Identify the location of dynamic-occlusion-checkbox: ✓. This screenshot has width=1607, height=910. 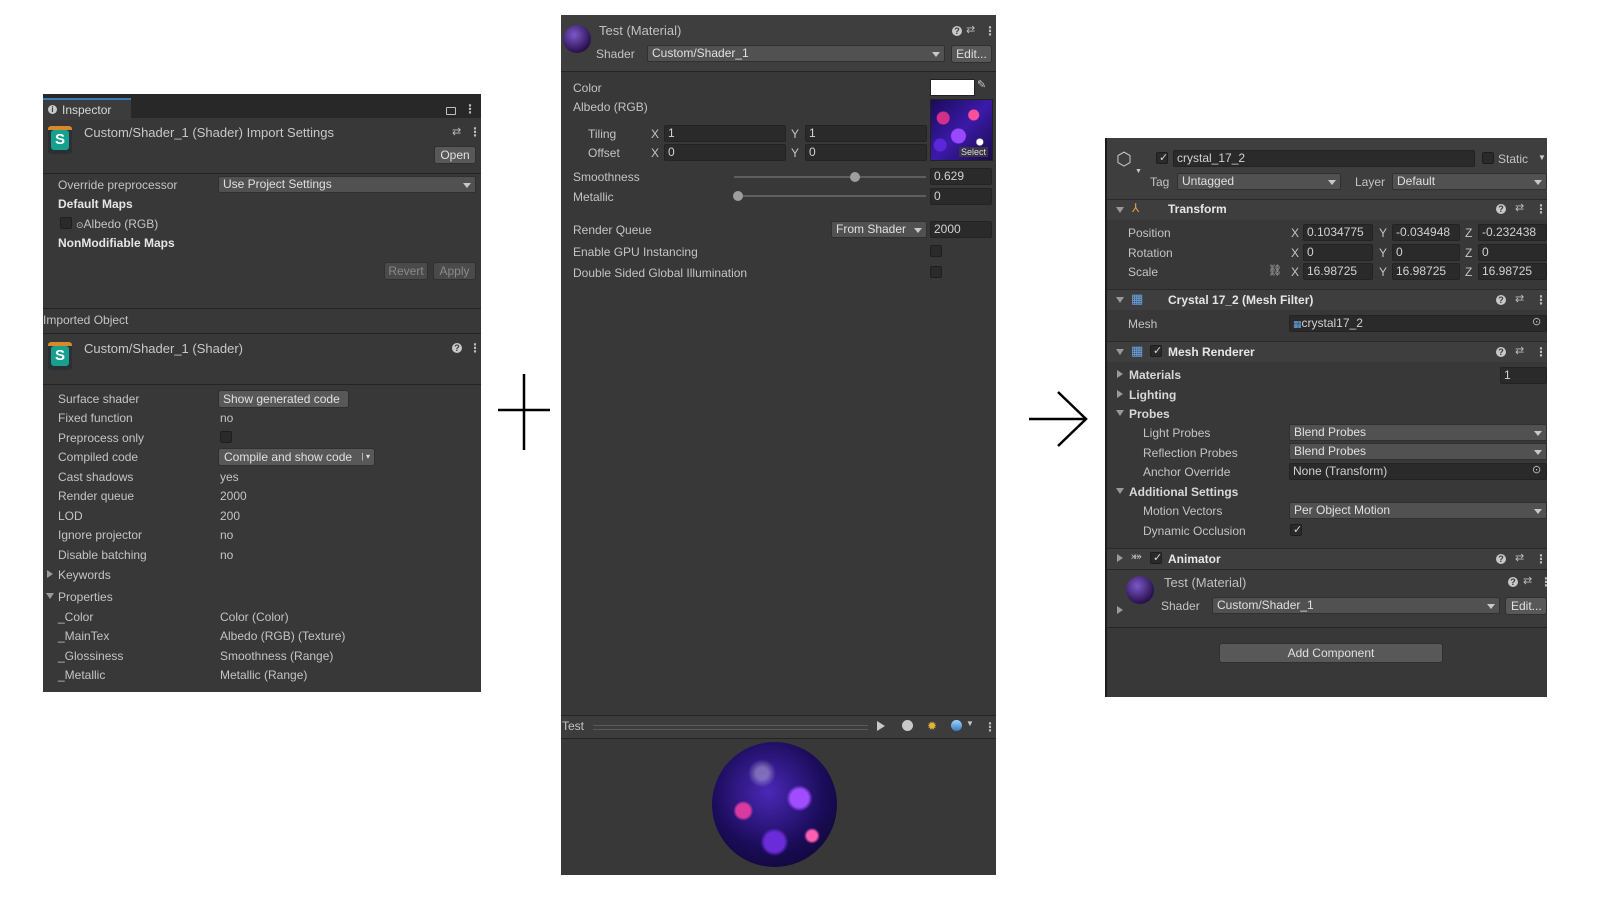
(1296, 530).